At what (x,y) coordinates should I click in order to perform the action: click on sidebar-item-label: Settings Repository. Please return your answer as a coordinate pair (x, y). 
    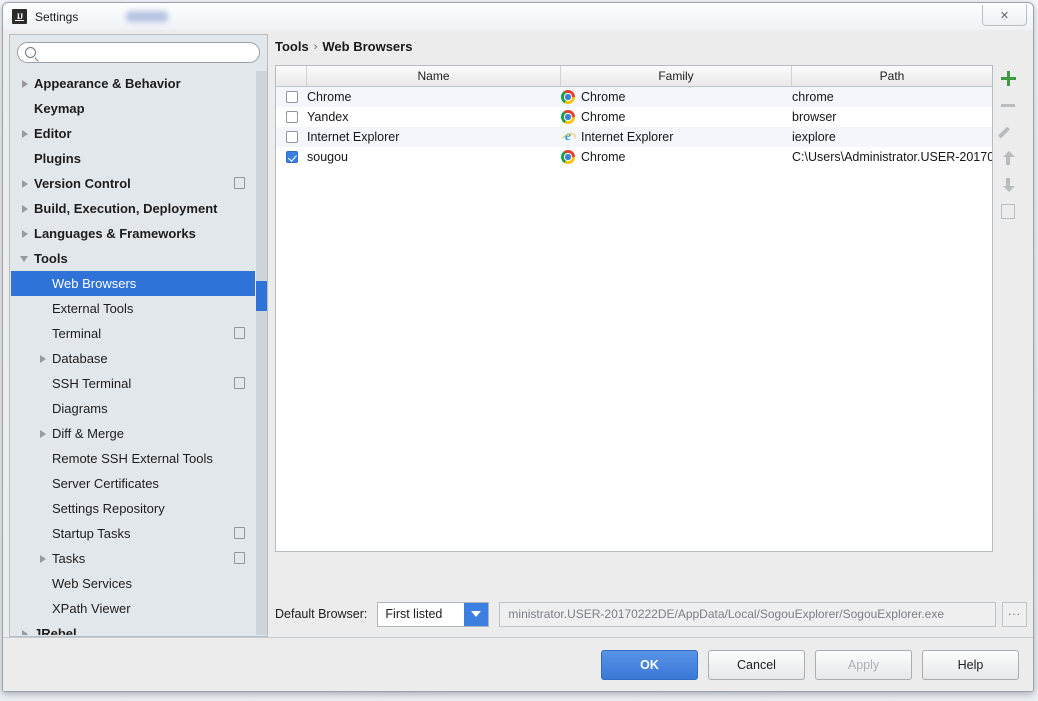
    Looking at the image, I should click on (108, 508).